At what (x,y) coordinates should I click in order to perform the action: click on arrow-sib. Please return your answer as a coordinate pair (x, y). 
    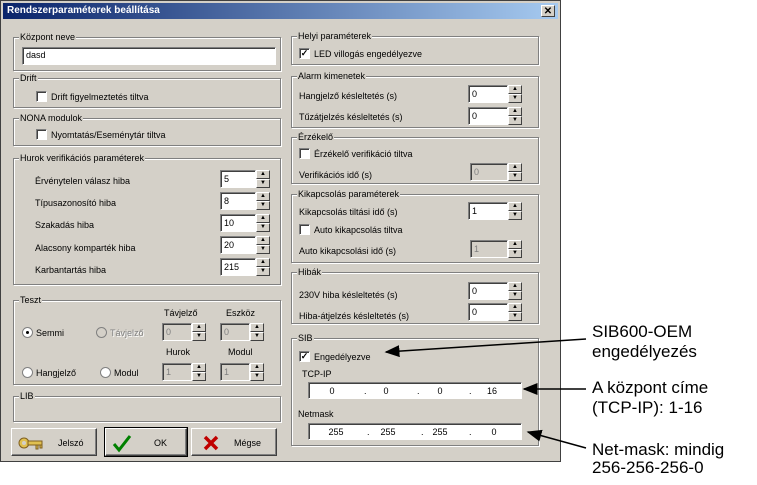
    Looking at the image, I should click on (485, 348).